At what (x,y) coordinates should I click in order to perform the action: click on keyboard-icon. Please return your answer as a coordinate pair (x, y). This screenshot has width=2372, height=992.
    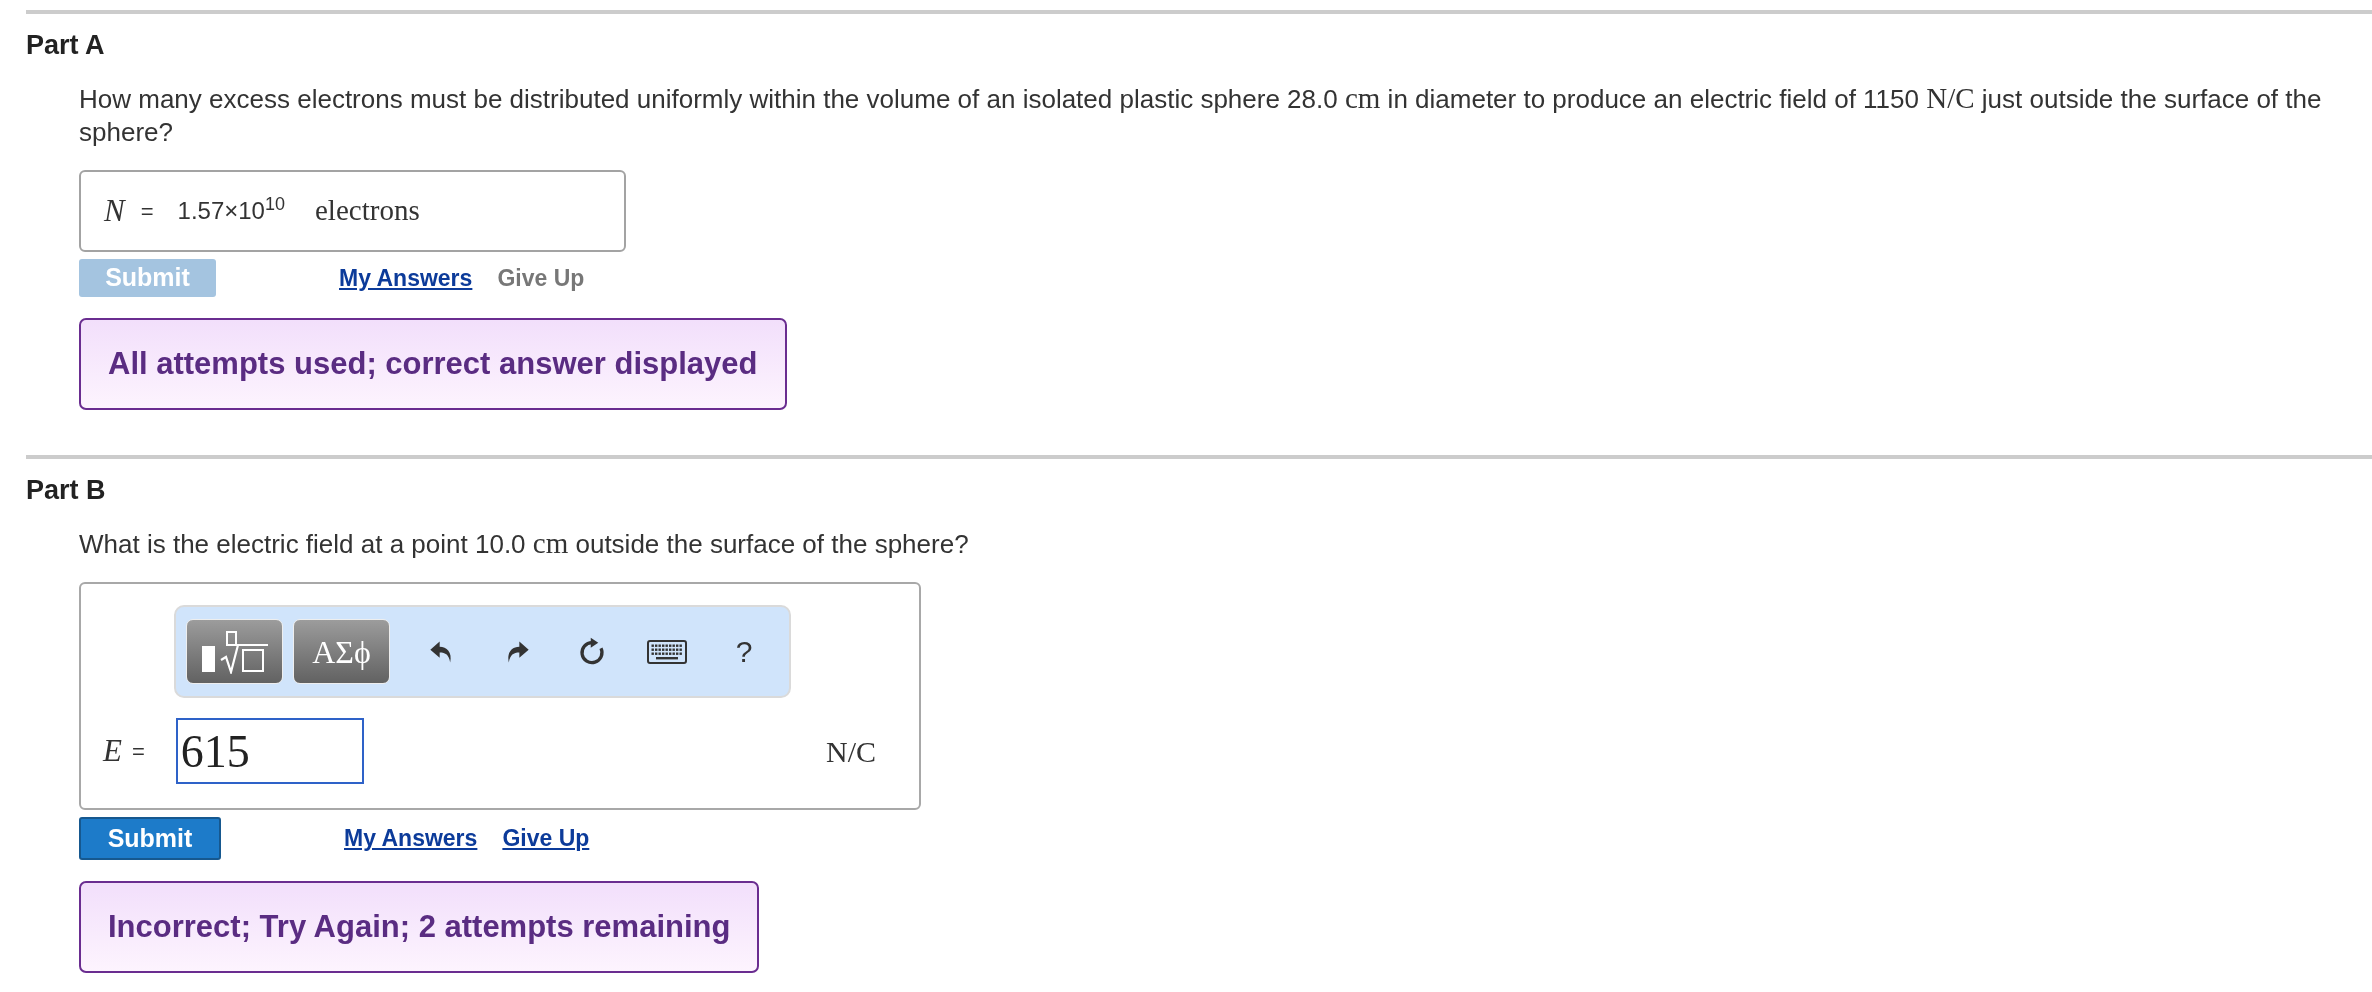
    Looking at the image, I should click on (667, 651).